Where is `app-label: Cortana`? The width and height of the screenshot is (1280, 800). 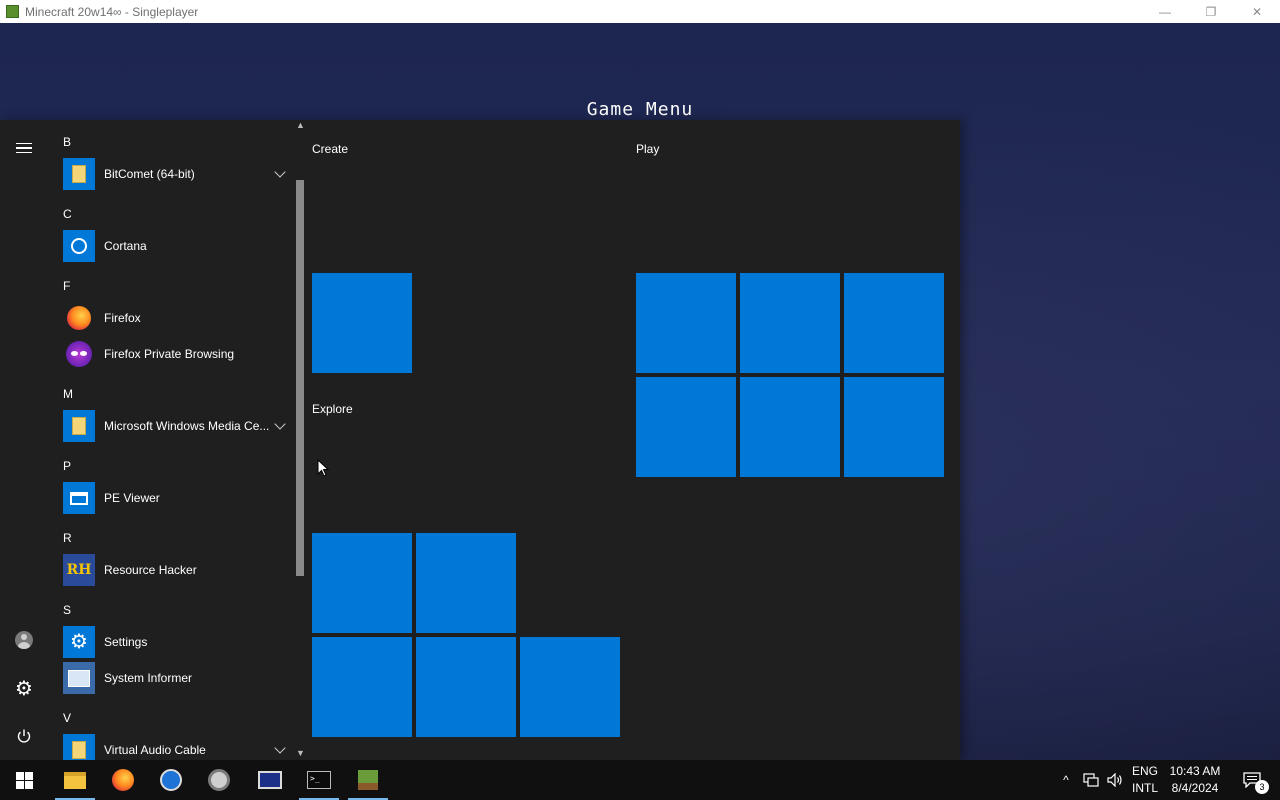
app-label: Cortana is located at coordinates (125, 246).